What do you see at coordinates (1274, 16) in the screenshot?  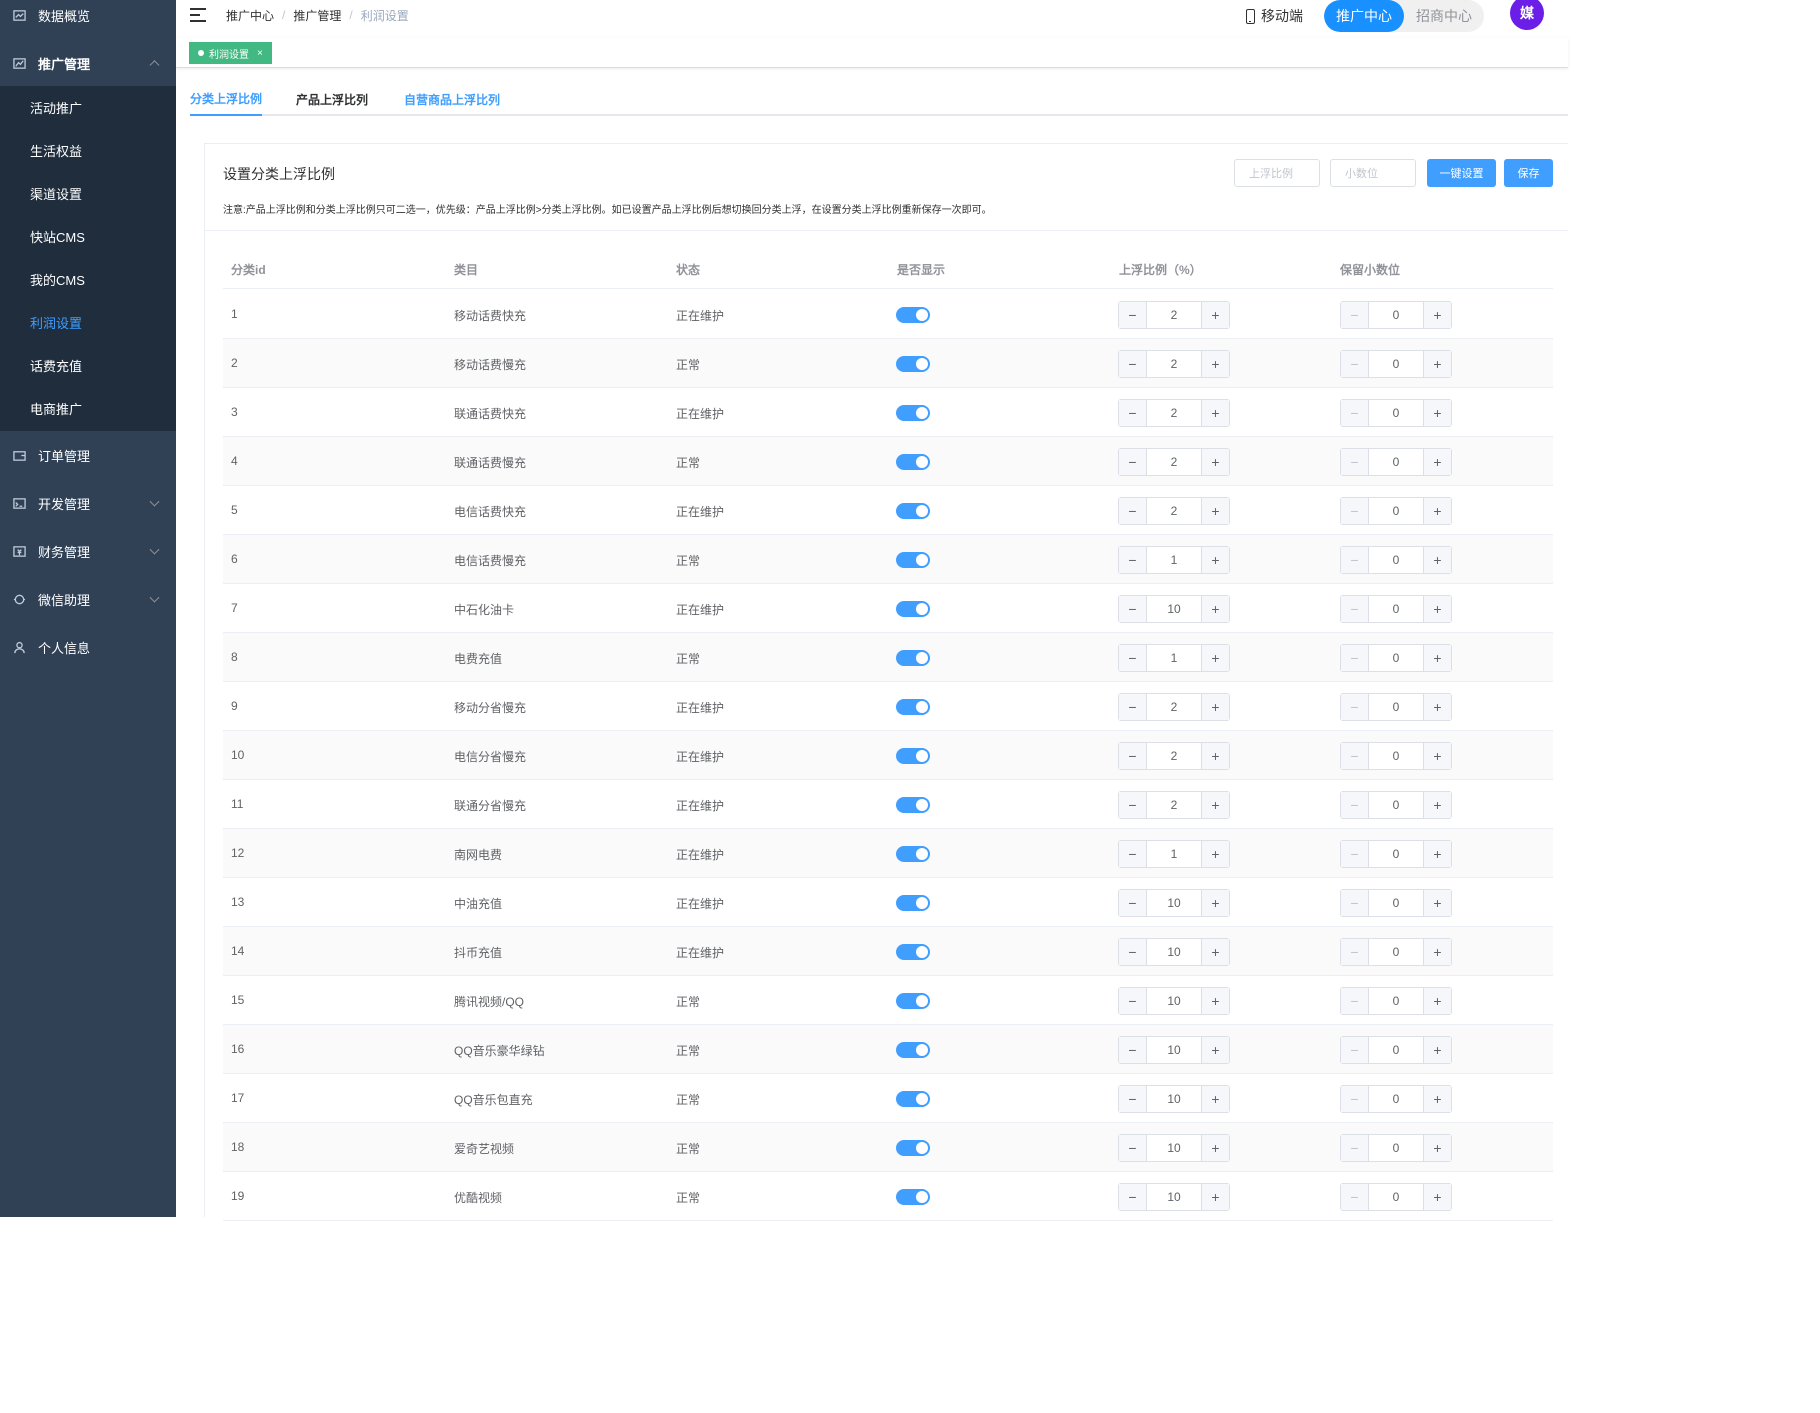 I see `mobile-link: 移动端` at bounding box center [1274, 16].